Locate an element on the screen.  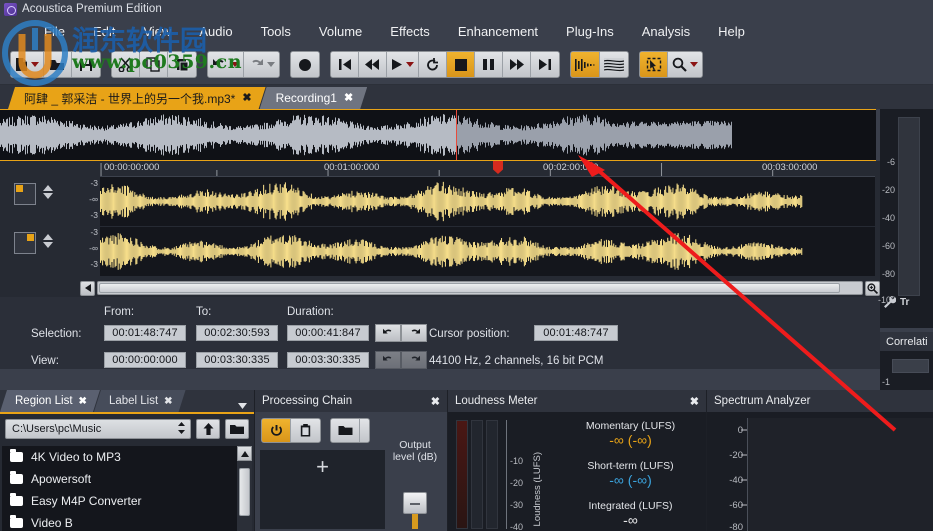
preset-extra-button is located at coordinates (364, 430).